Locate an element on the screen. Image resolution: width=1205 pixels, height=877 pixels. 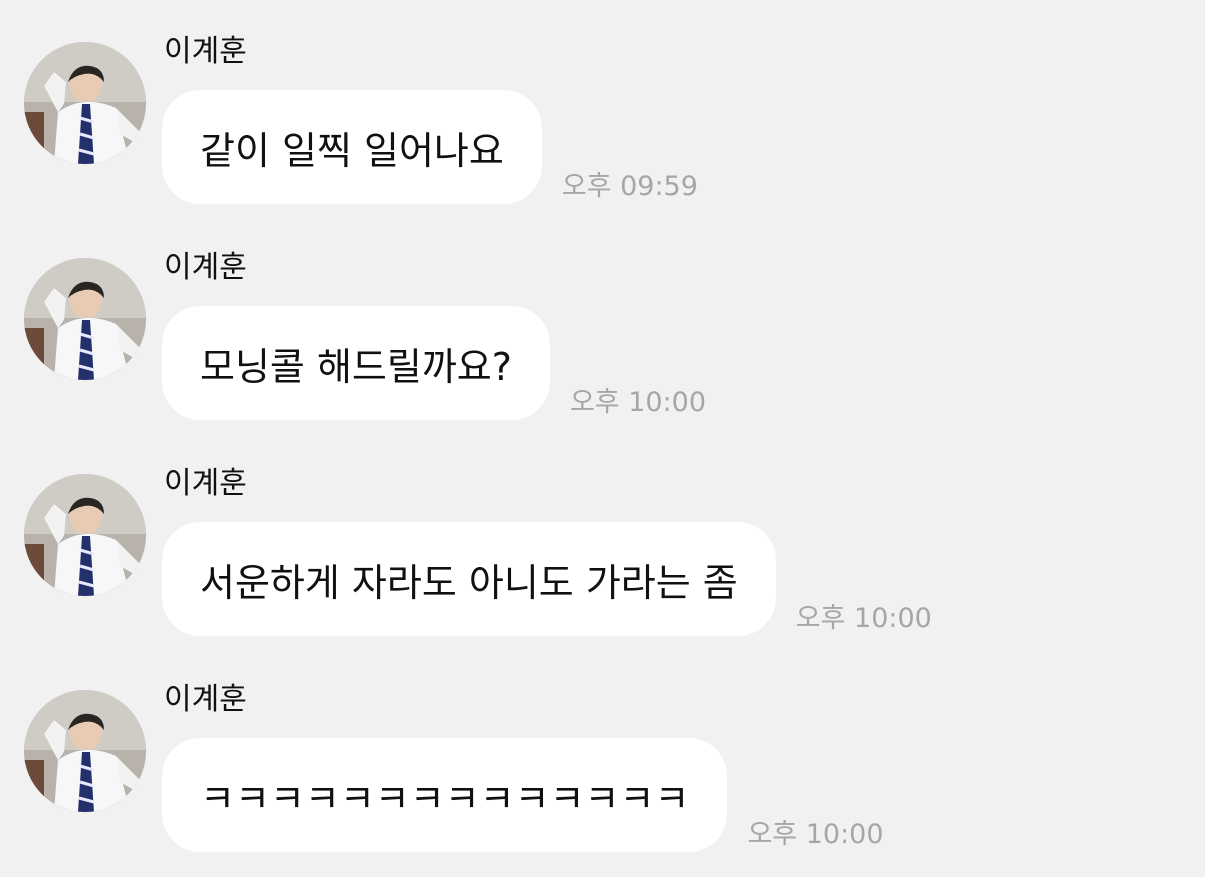
message-row: 모닝콜 해드릴까요? 오후 10:00 is located at coordinates (434, 363).